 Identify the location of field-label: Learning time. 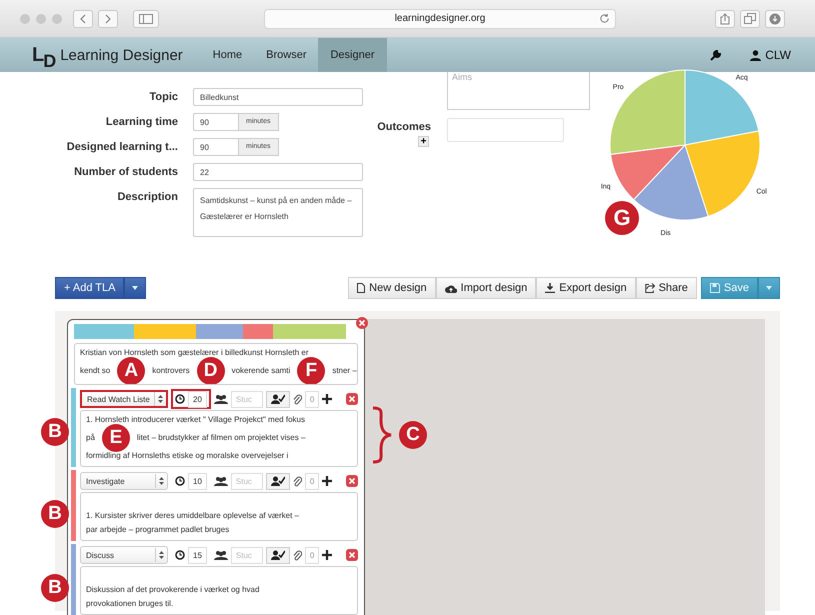
(141, 122).